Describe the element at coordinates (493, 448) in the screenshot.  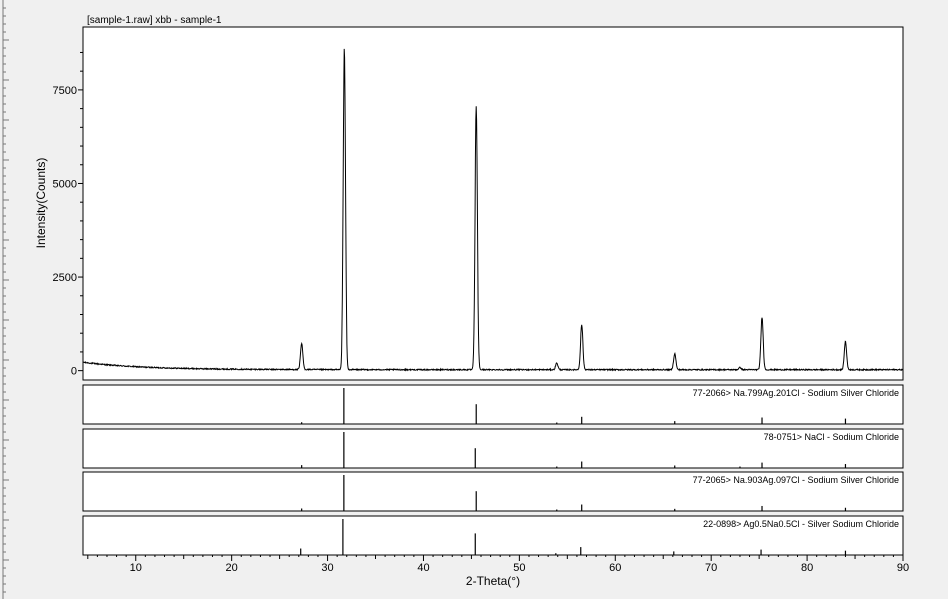
I see `reference-panel-2: 78-0751> NaCl - Sodium Chloride` at that location.